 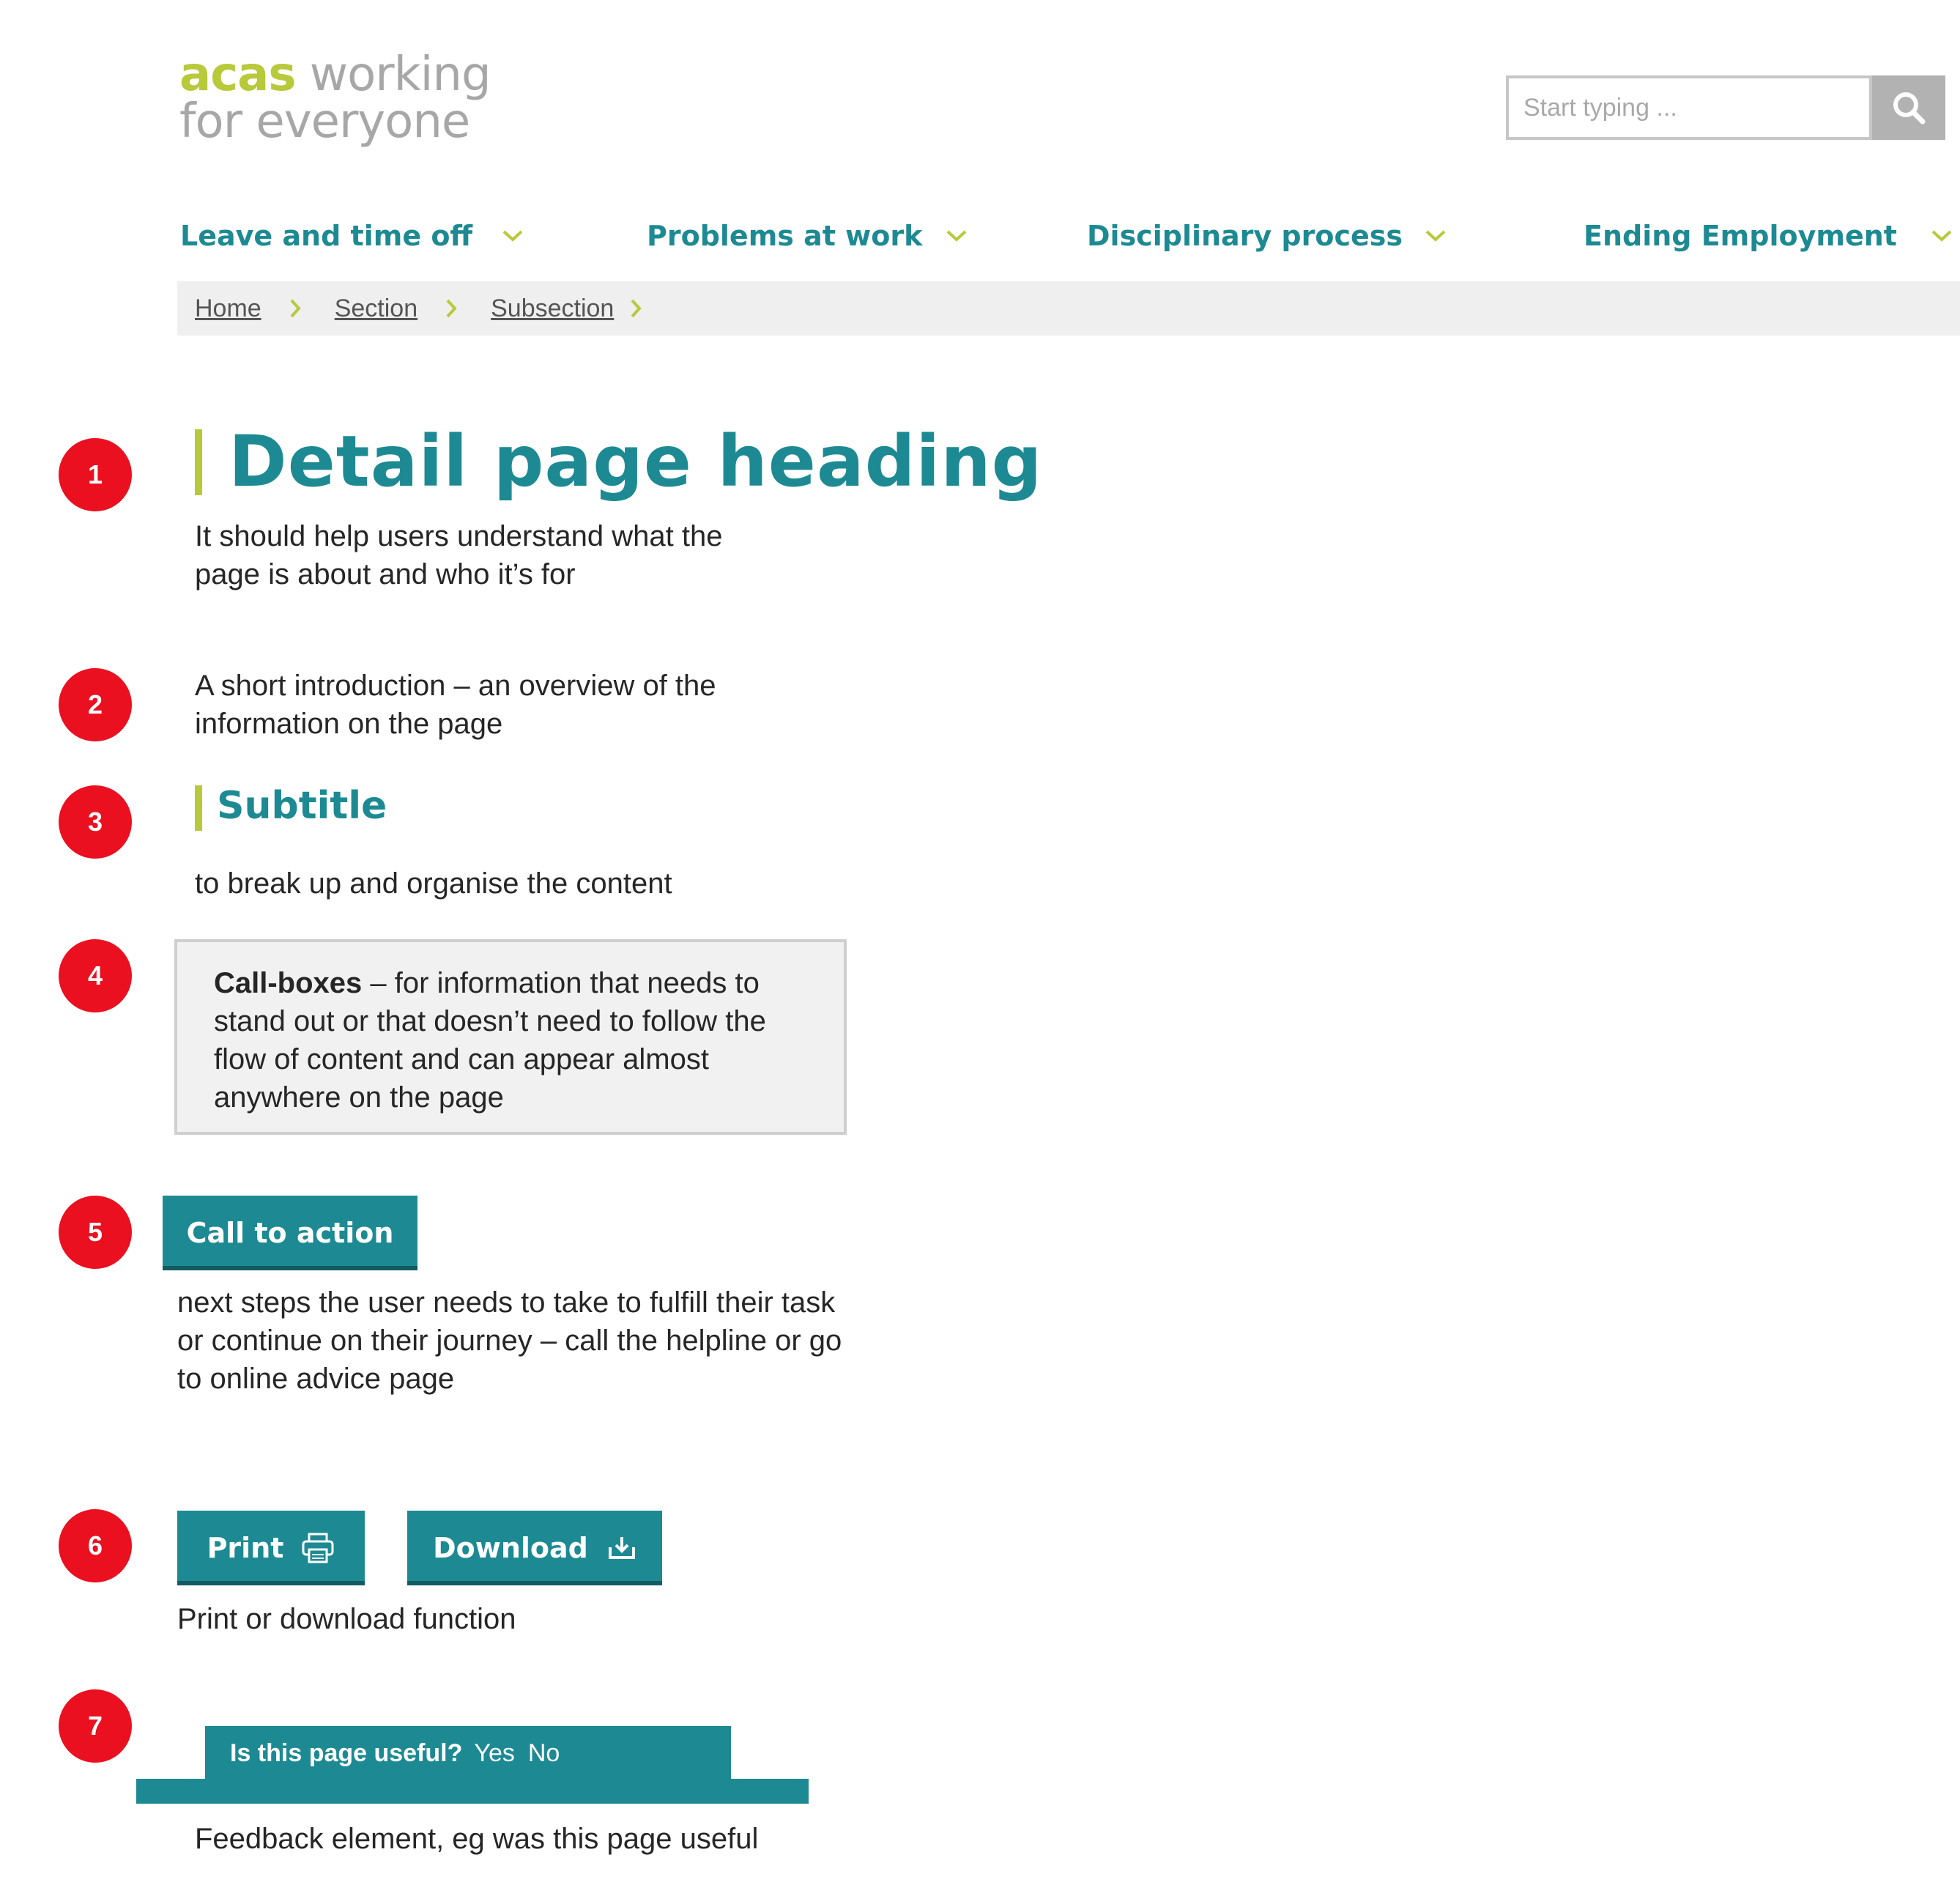 I want to click on feedback-bar, so click(x=472, y=1791).